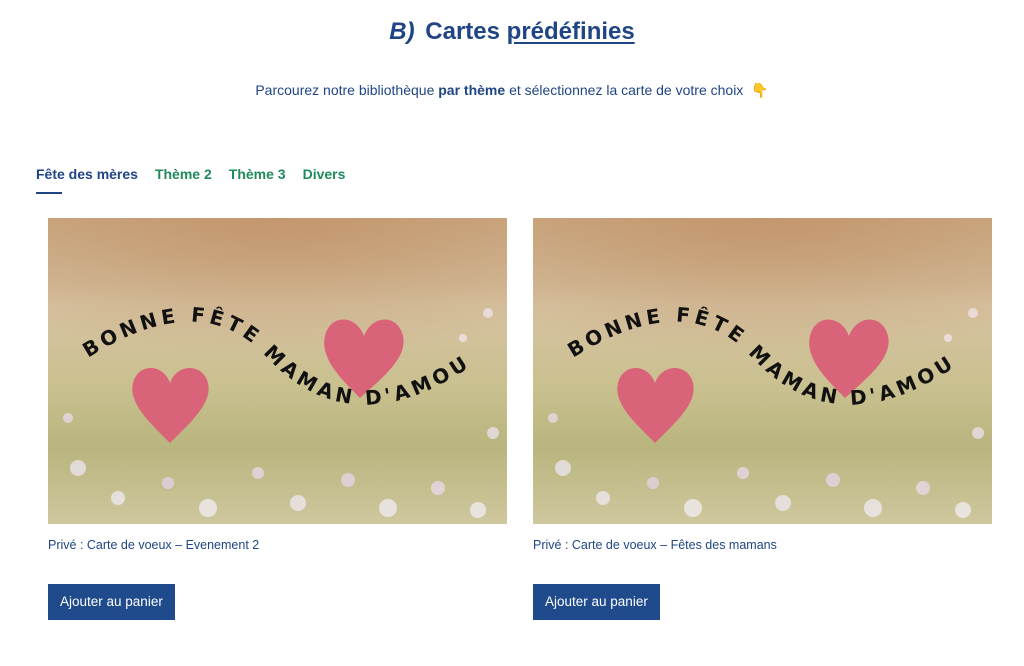 The image size is (1024, 666). I want to click on tab-fete-des-meres: Fête des mères, so click(87, 180).